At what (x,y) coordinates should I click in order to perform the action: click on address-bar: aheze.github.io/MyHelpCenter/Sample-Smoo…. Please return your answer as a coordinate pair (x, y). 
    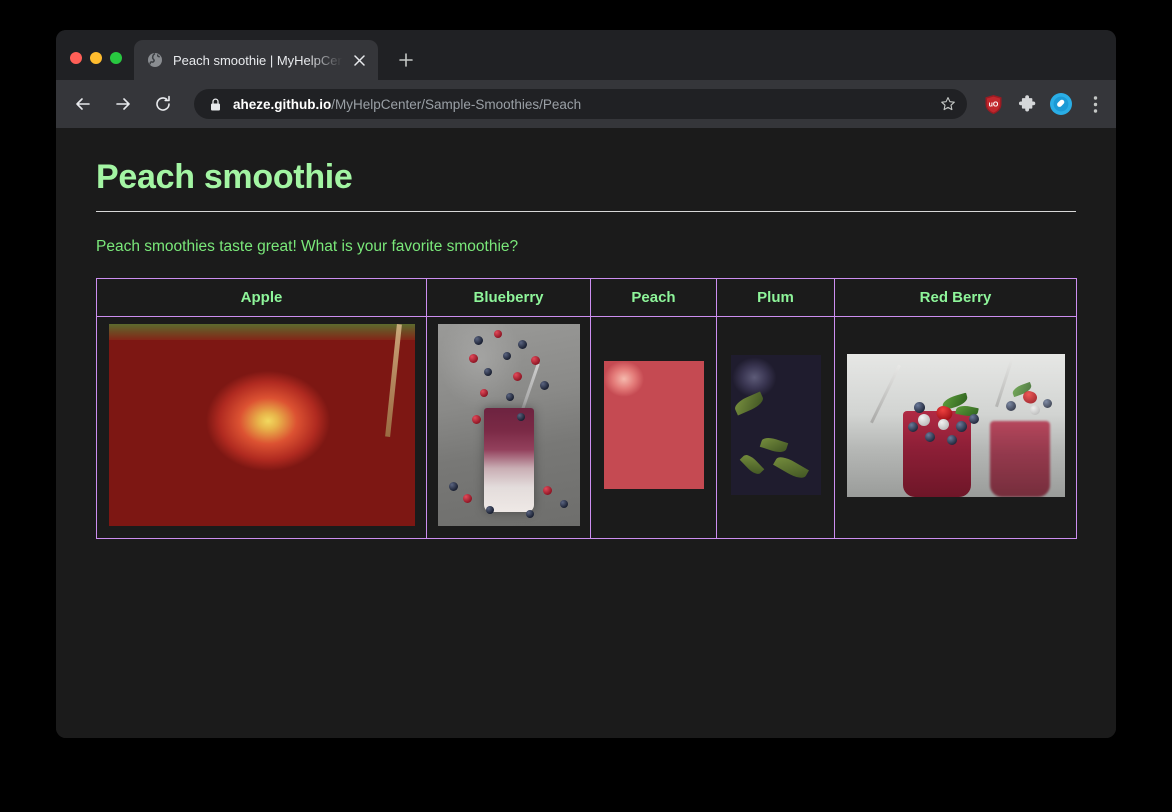
    Looking at the image, I should click on (580, 104).